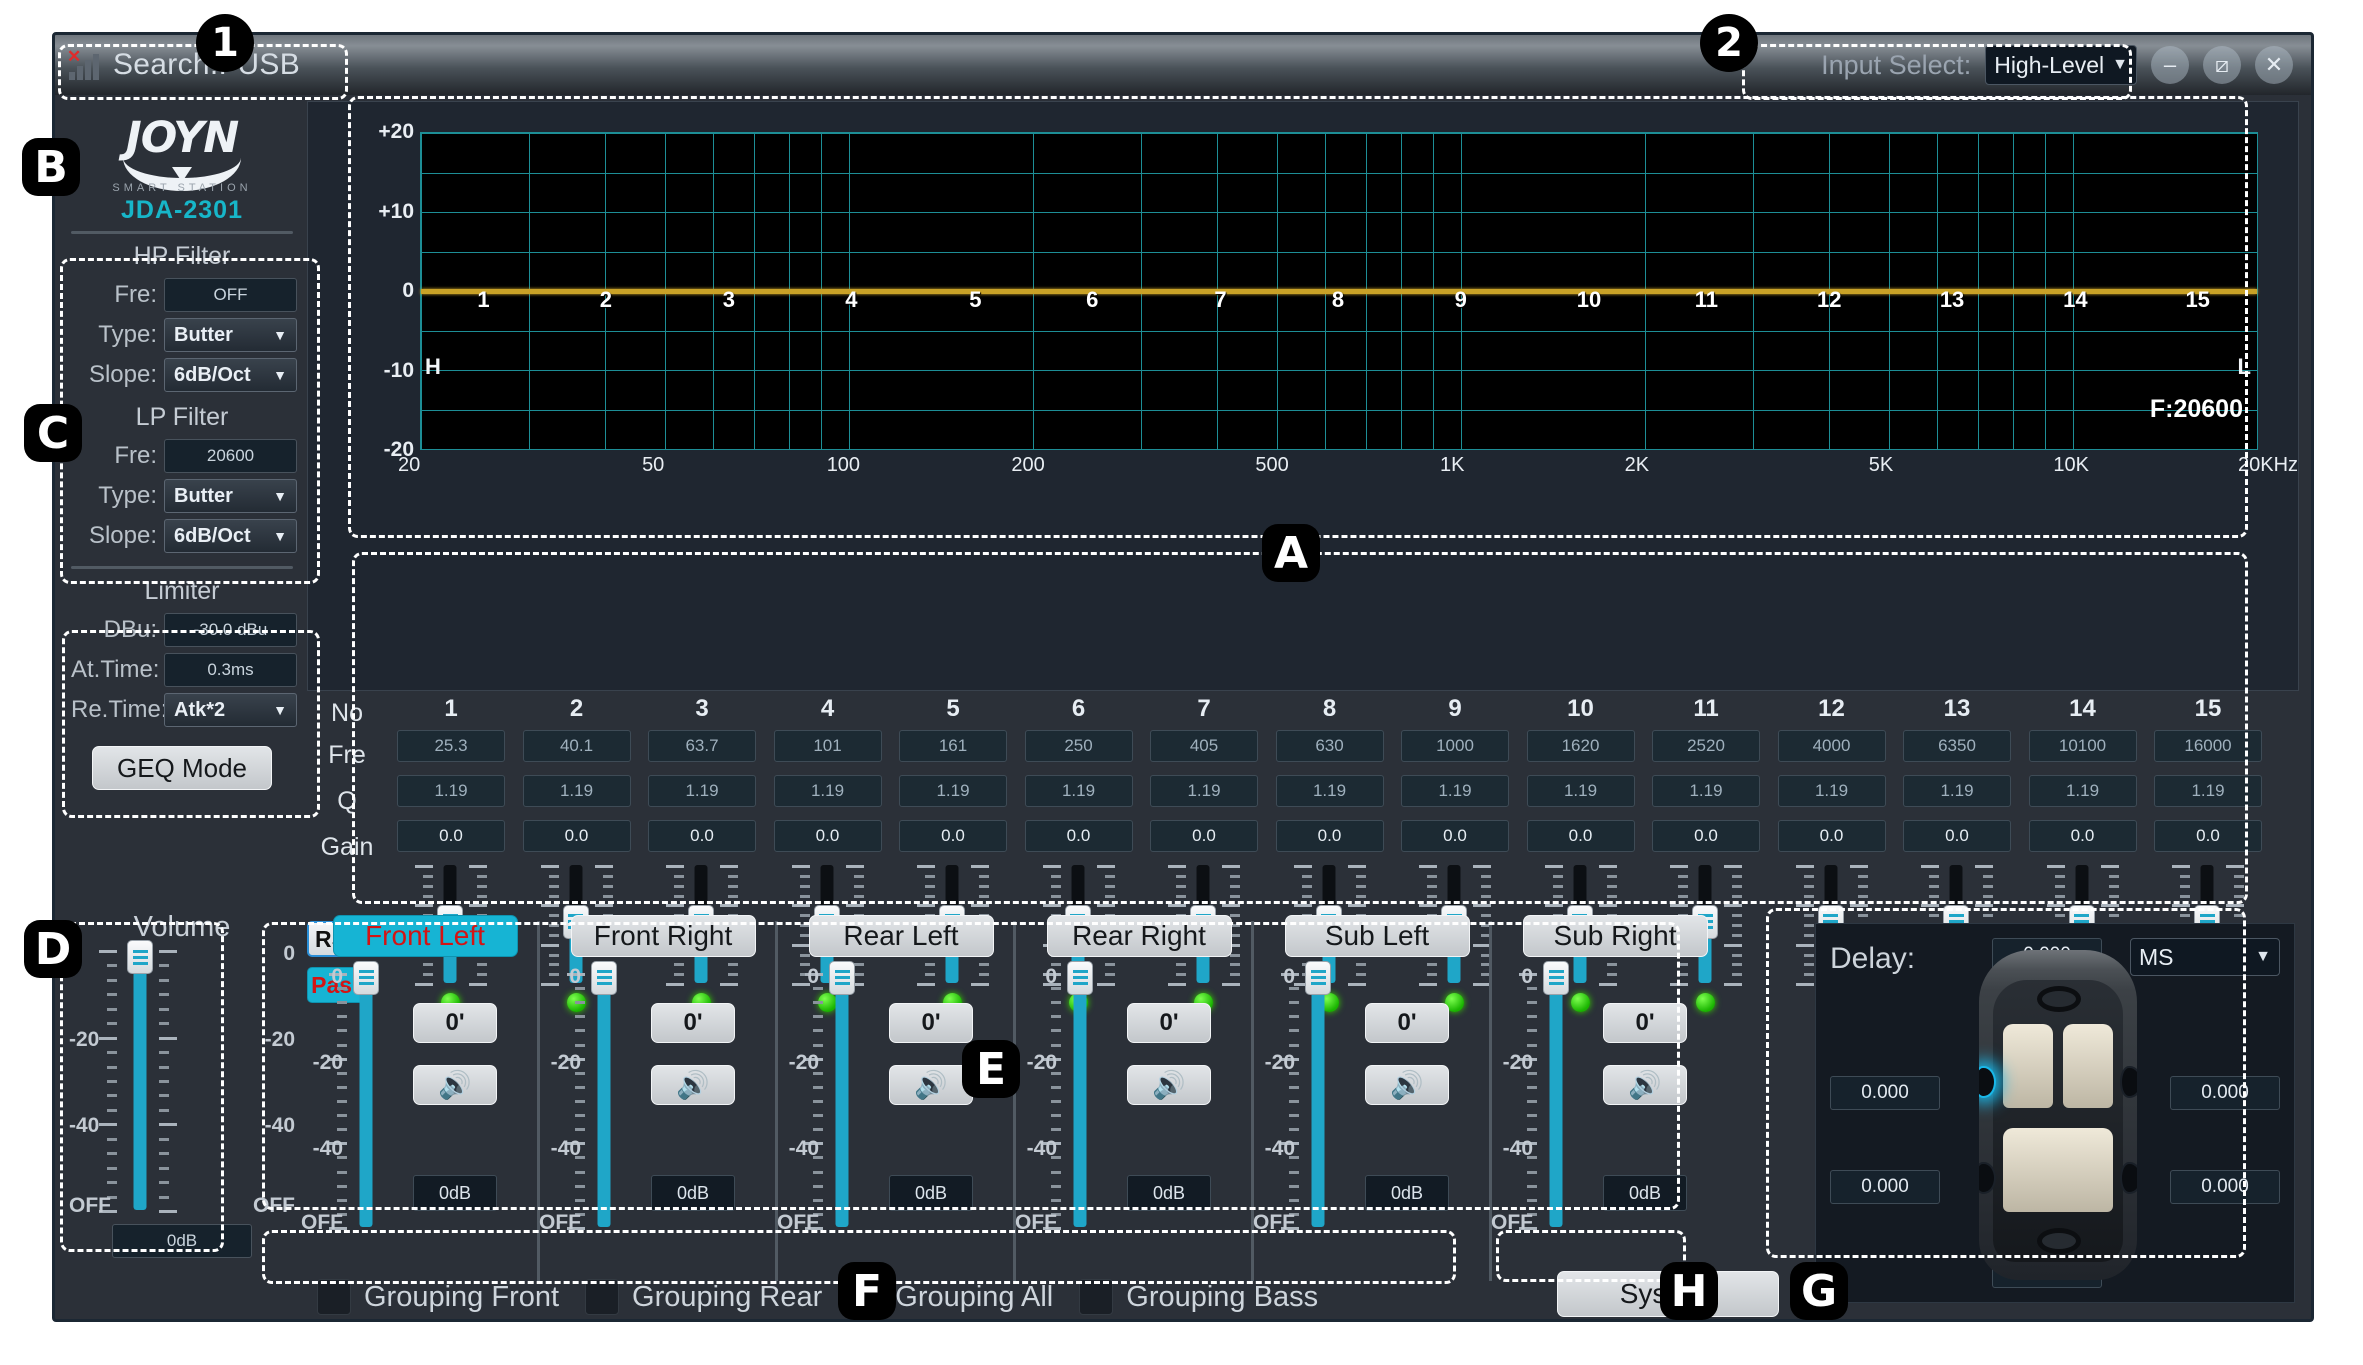 The width and height of the screenshot is (2363, 1365). What do you see at coordinates (975, 300) in the screenshot?
I see `eq-band-marker: 5` at bounding box center [975, 300].